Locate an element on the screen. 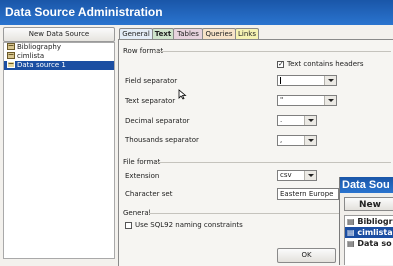 The image size is (393, 266). second-item-cimlista: ▤ cimlista is located at coordinates (369, 232).